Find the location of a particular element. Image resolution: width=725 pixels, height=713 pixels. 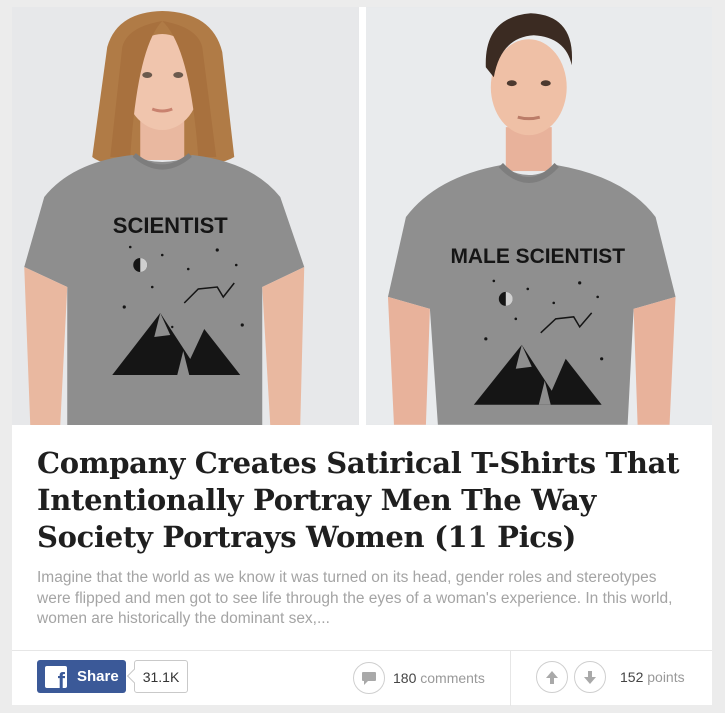

article-footer: f Share 31.1K 180 comments 152 points is located at coordinates (362, 678).